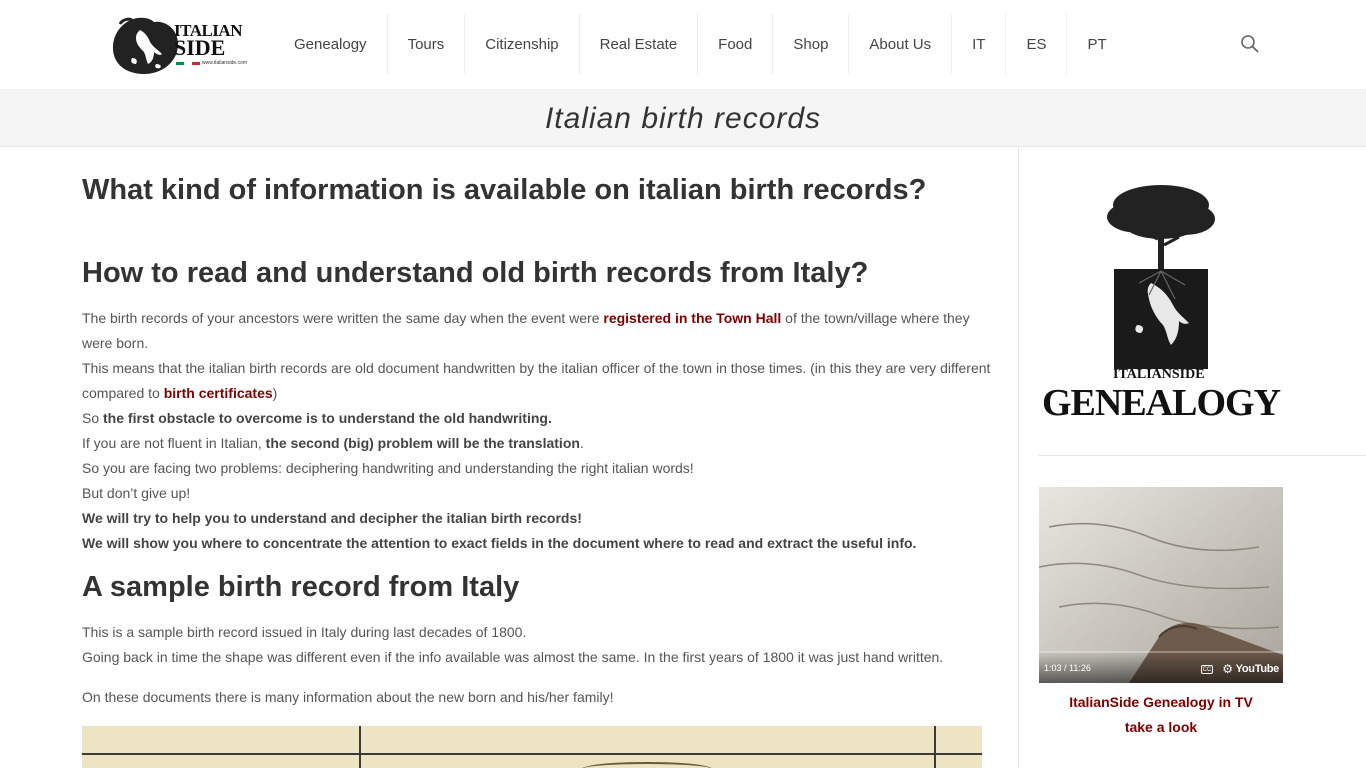 Image resolution: width=1366 pixels, height=768 pixels. I want to click on video-time: 1:03 / 11:26, so click(1067, 668).